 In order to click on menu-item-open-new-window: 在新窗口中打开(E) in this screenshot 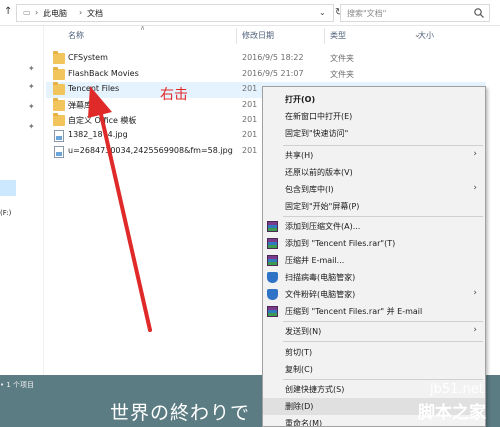, I will do `click(374, 116)`.